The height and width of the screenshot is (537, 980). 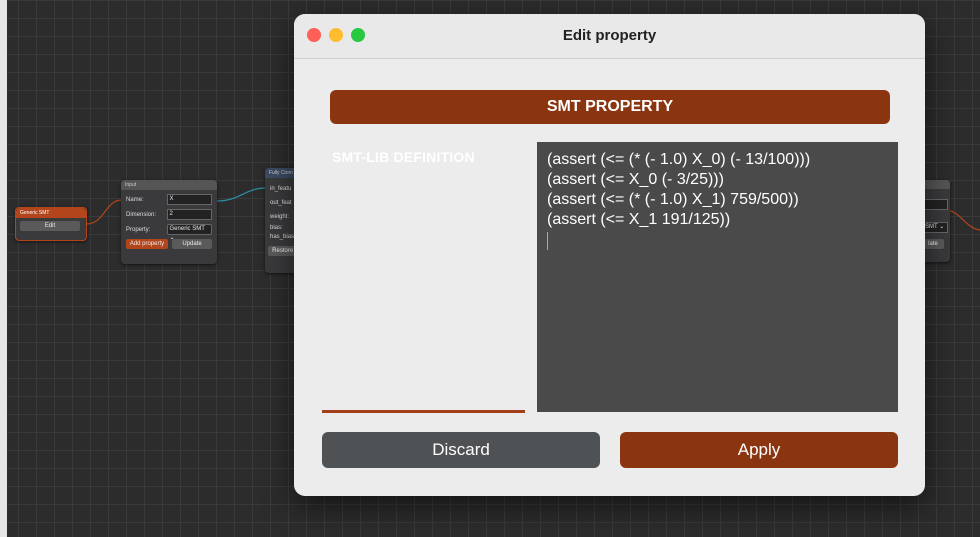 I want to click on dialog-title: Edit property, so click(x=609, y=35).